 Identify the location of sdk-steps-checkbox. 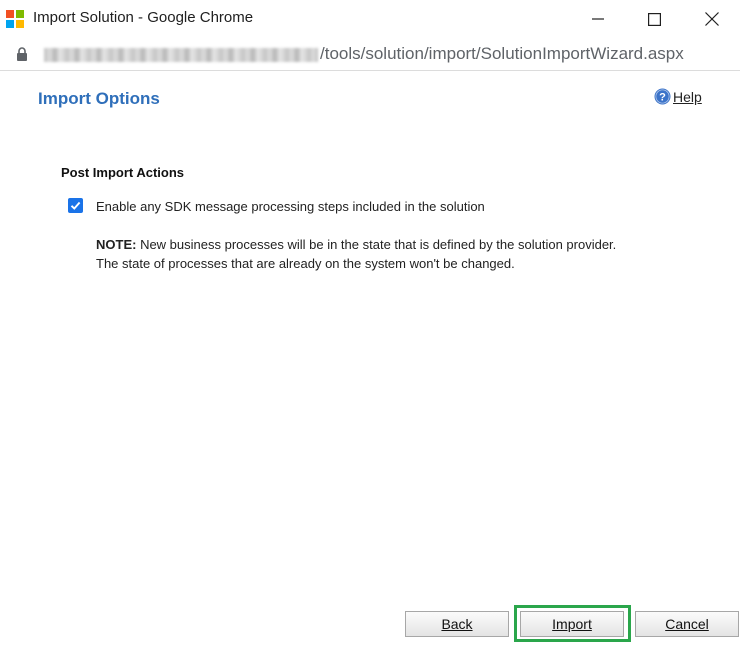
(75, 205).